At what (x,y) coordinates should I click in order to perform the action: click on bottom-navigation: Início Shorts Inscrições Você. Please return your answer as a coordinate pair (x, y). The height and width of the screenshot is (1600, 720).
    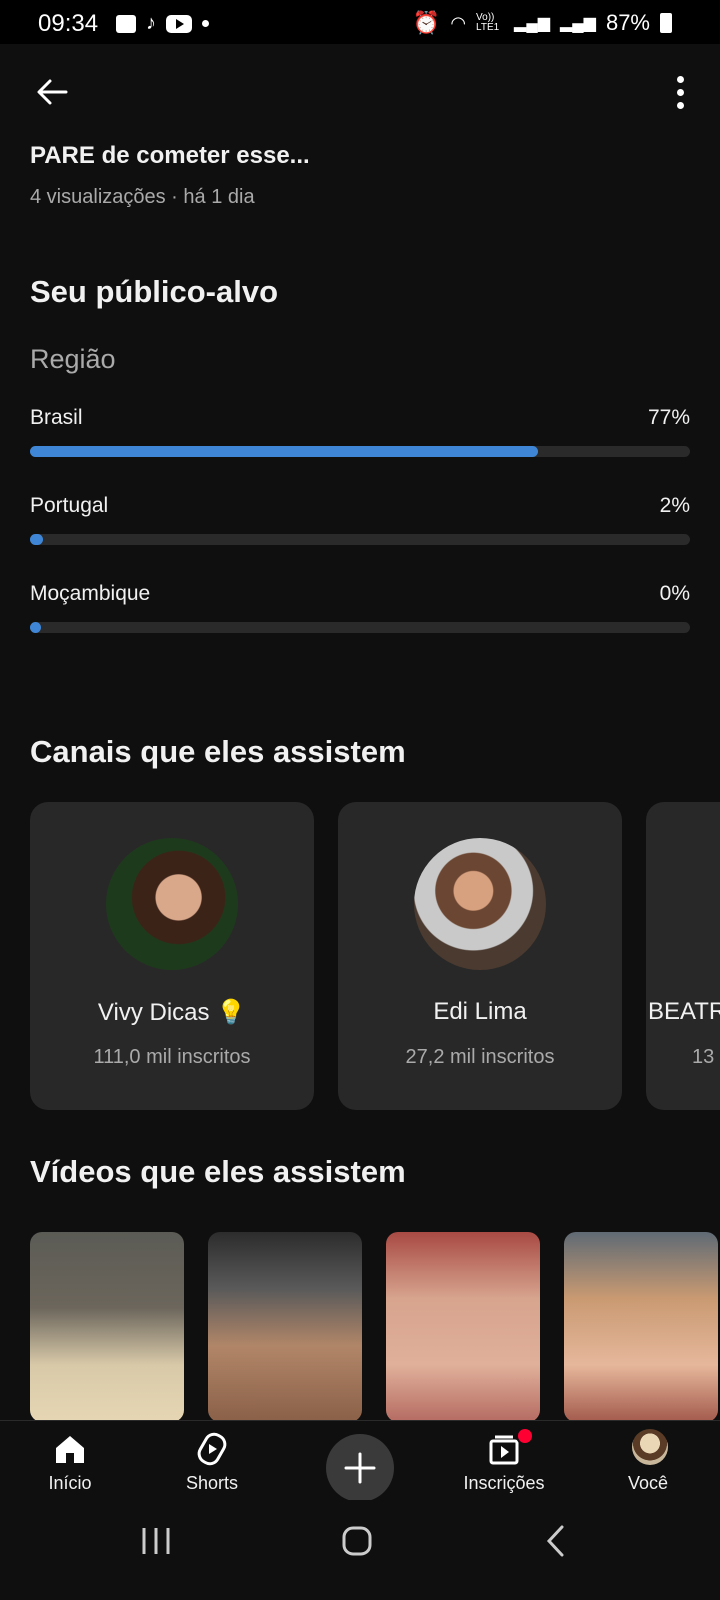
    Looking at the image, I should click on (360, 1461).